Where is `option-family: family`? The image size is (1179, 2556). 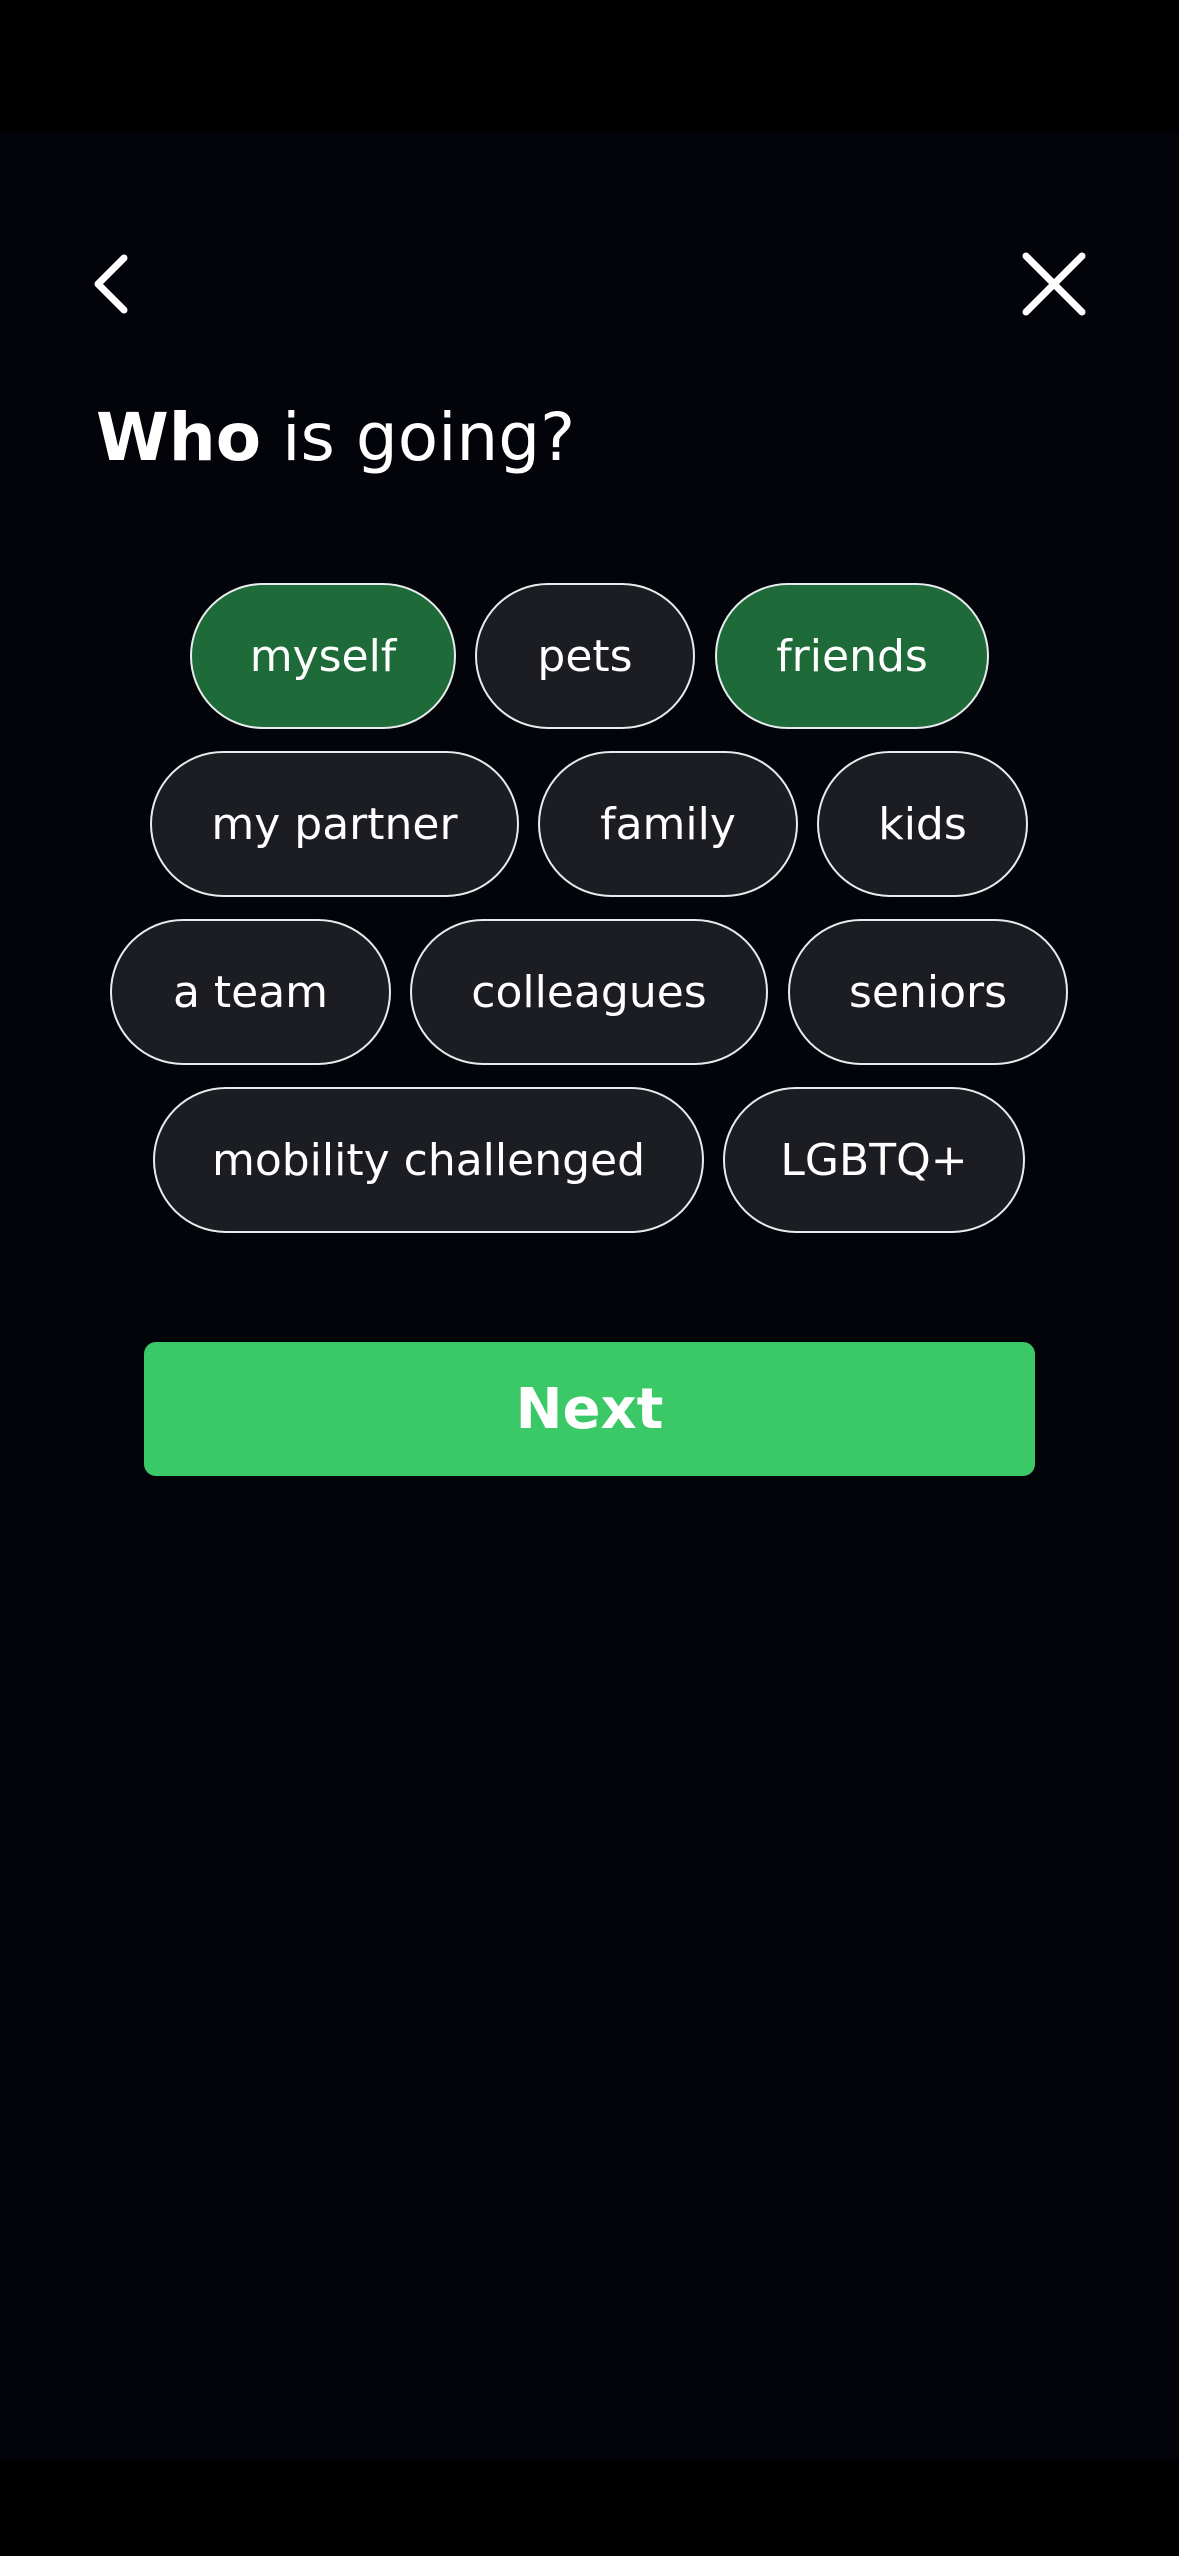 option-family: family is located at coordinates (668, 824).